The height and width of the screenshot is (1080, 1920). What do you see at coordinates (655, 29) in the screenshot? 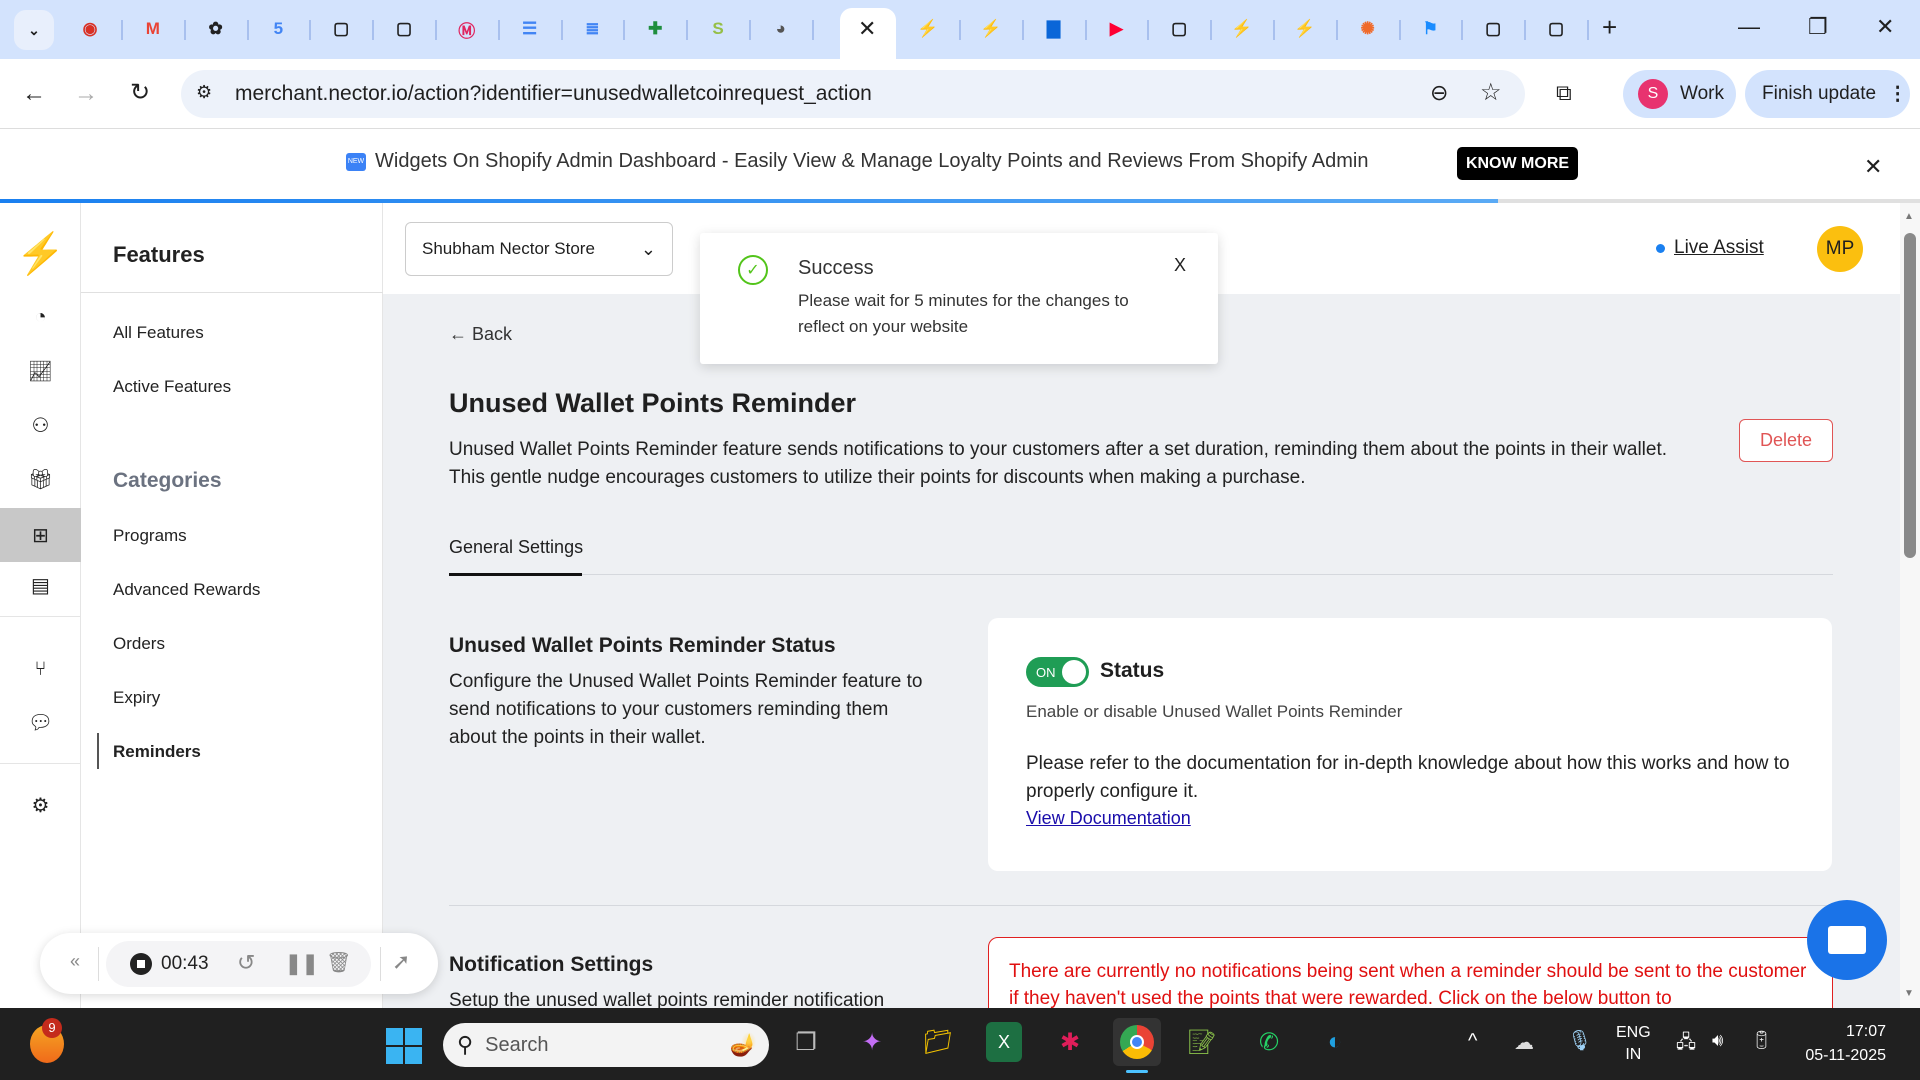
I see `sheets-plus-icon: ✚` at bounding box center [655, 29].